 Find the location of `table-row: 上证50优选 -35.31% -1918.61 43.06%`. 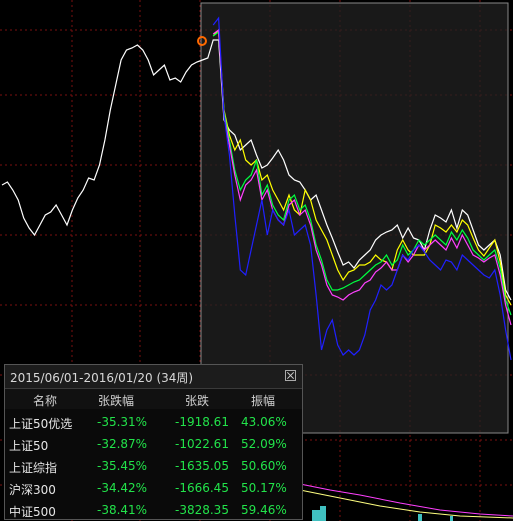

table-row: 上证50优选 -35.31% -1918.61 43.06% is located at coordinates (153, 422).